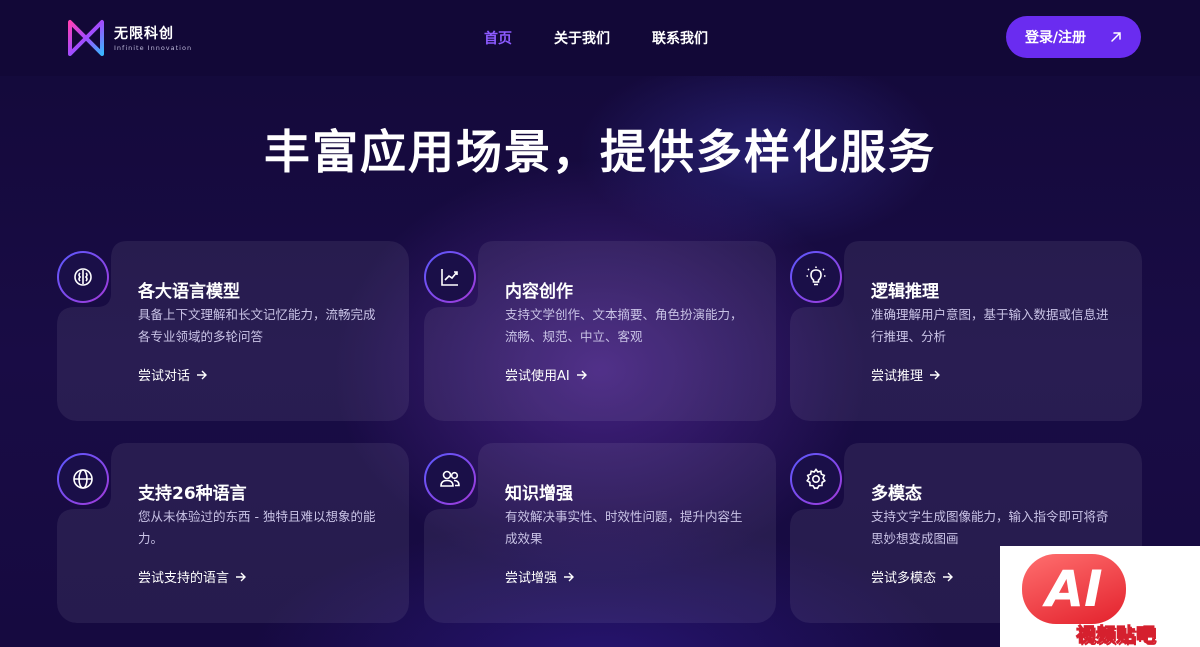 Image resolution: width=1200 pixels, height=647 pixels. I want to click on feature-card-languages: 支持26种语言 您从未体验过的东西 - 独特且难以想象的能力。 尝试支持的语言, so click(233, 533).